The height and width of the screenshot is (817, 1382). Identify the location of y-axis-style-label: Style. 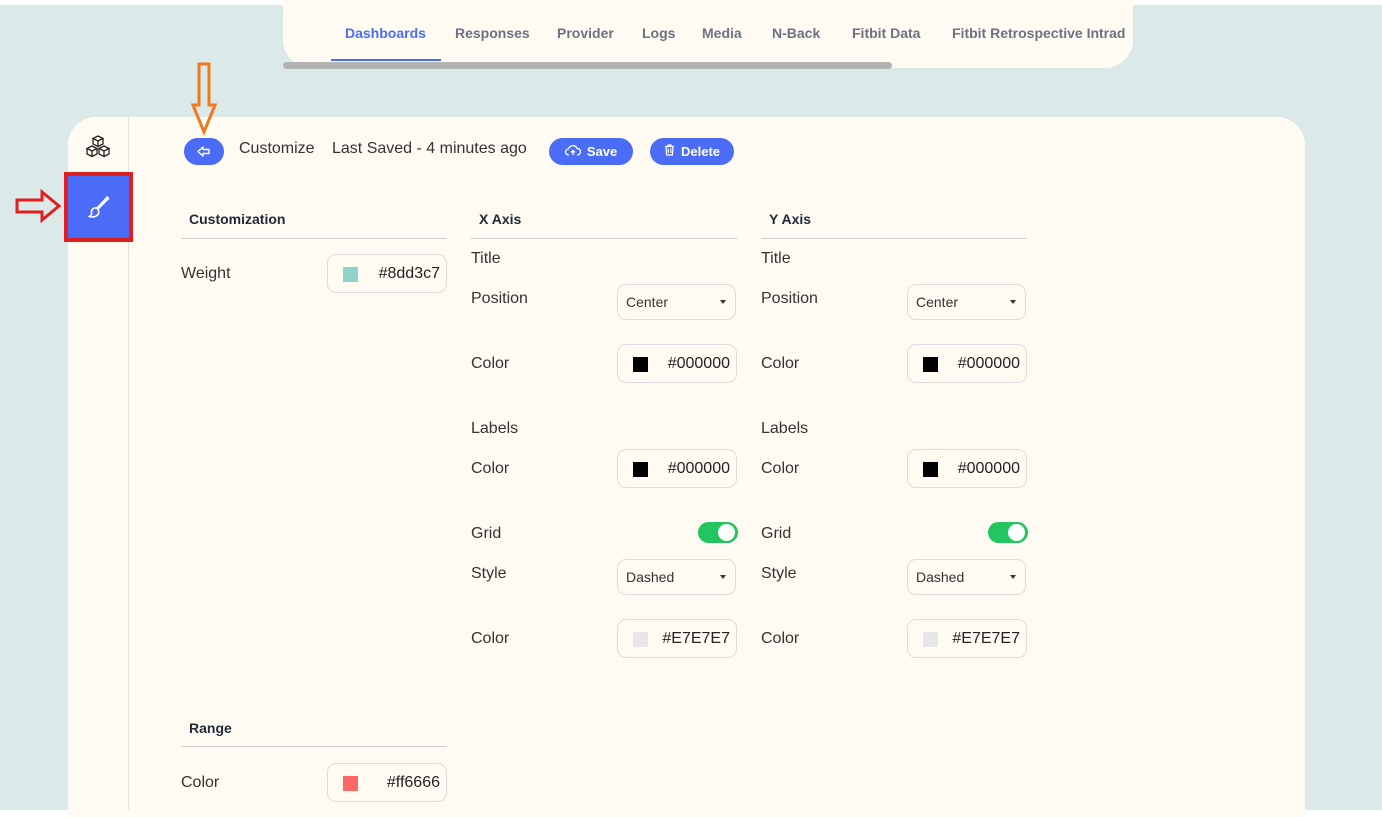
(779, 573).